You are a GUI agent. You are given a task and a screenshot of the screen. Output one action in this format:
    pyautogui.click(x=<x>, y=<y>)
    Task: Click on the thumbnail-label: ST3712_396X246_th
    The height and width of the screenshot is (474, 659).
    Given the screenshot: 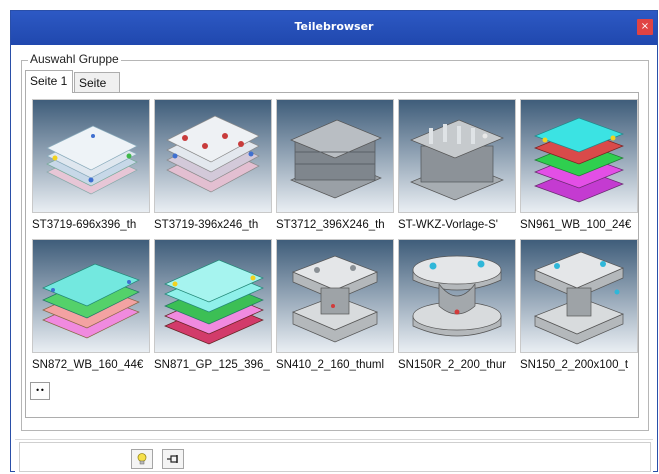 What is the action you would take?
    pyautogui.click(x=330, y=225)
    